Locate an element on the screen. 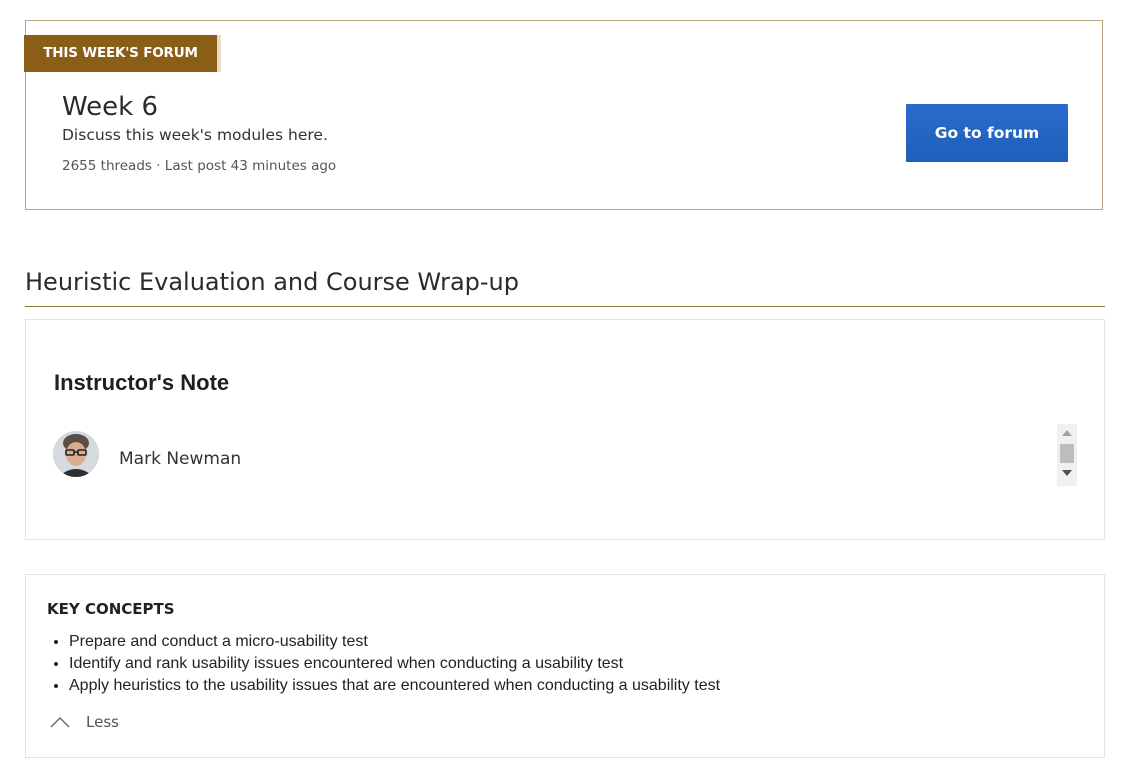  section-divider is located at coordinates (565, 306).